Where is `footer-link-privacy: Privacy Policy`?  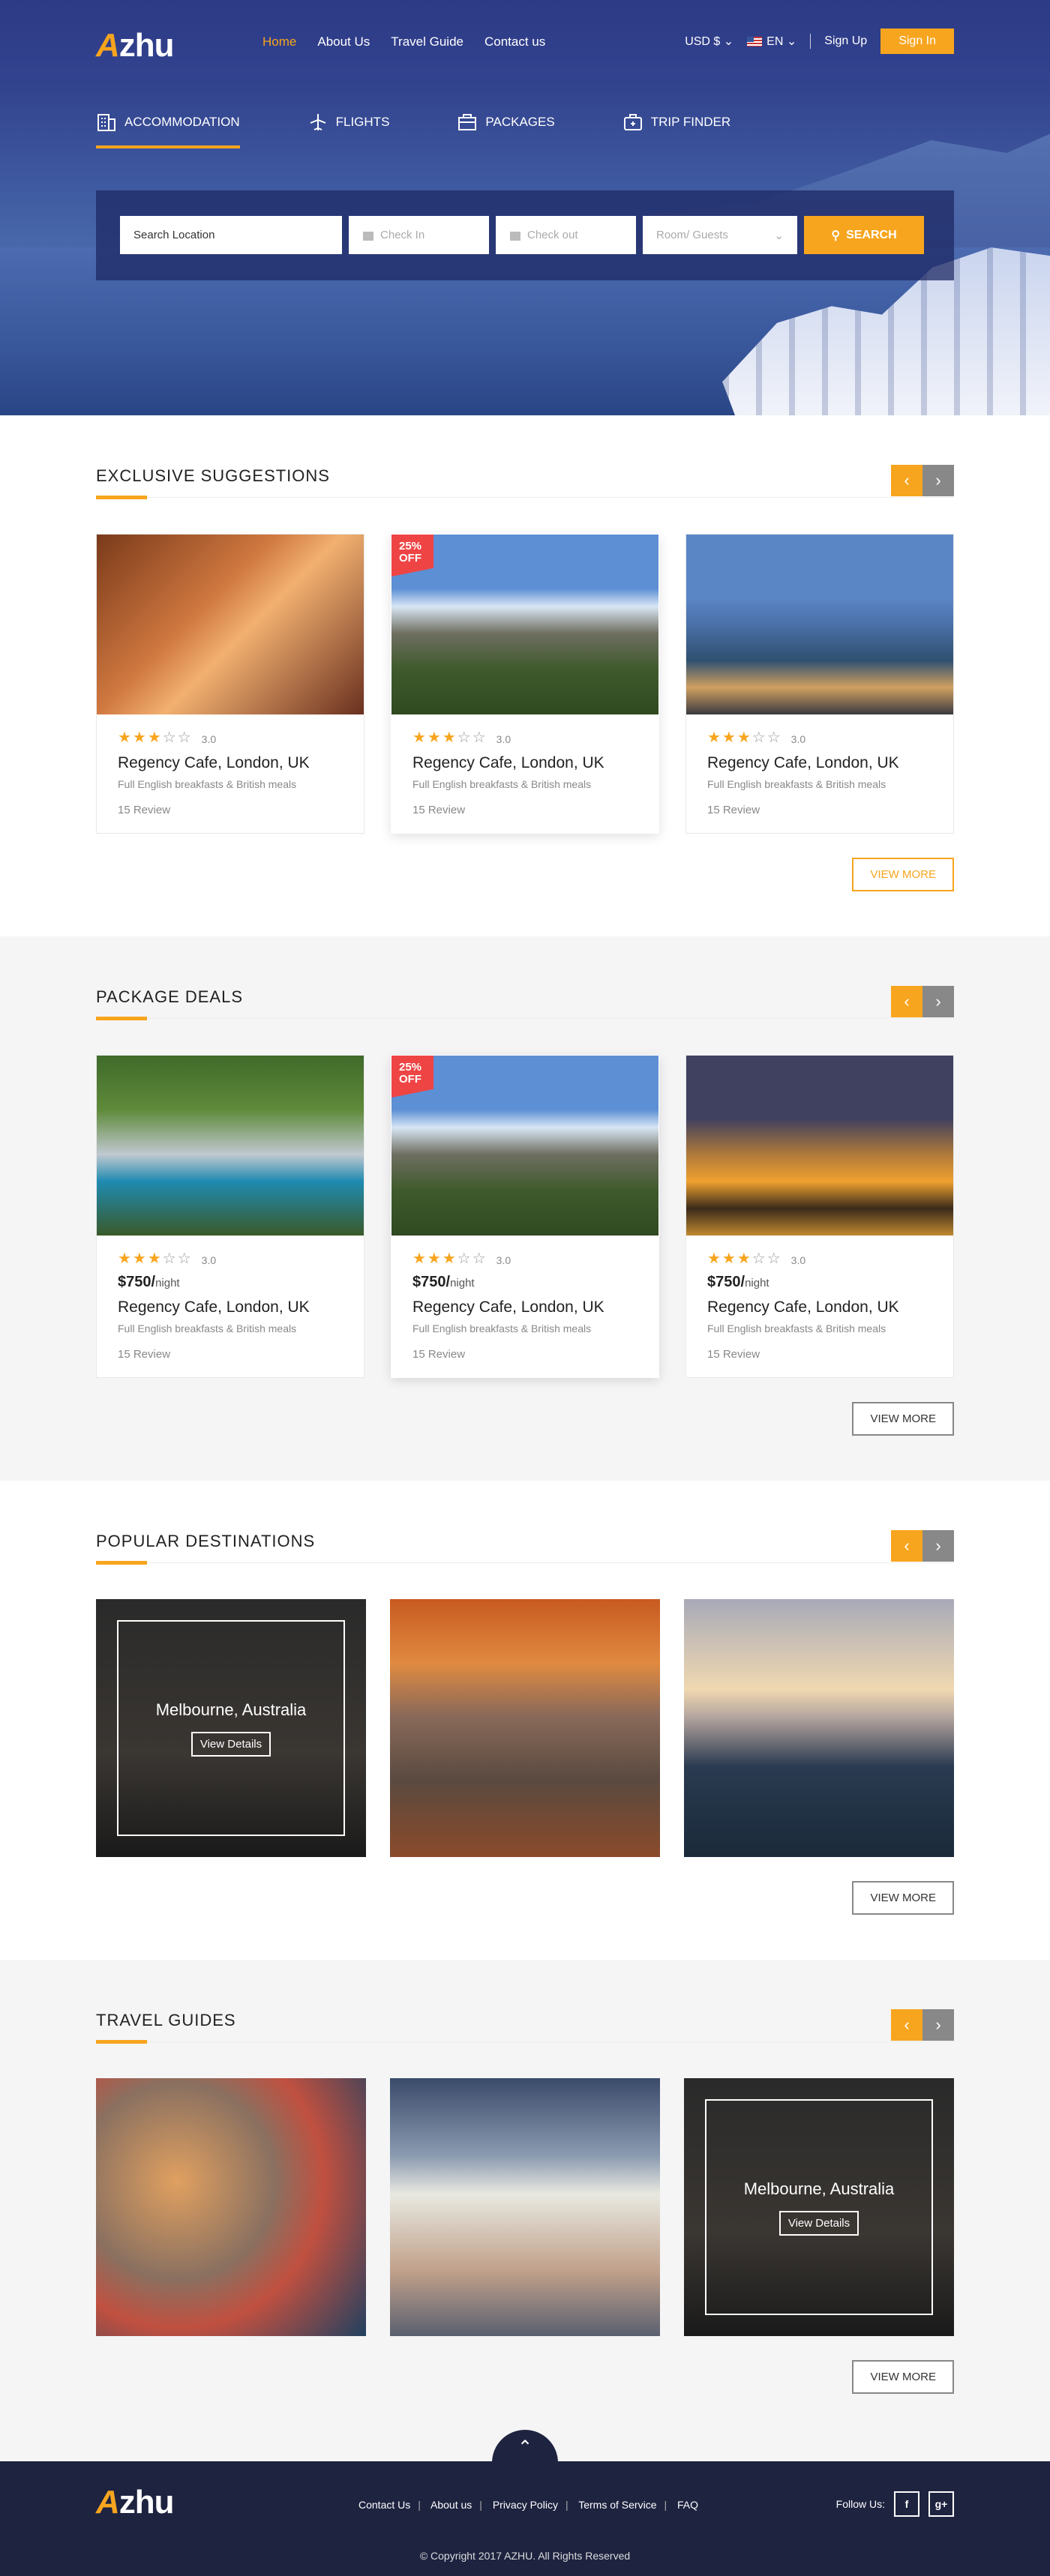 footer-link-privacy: Privacy Policy is located at coordinates (525, 2505).